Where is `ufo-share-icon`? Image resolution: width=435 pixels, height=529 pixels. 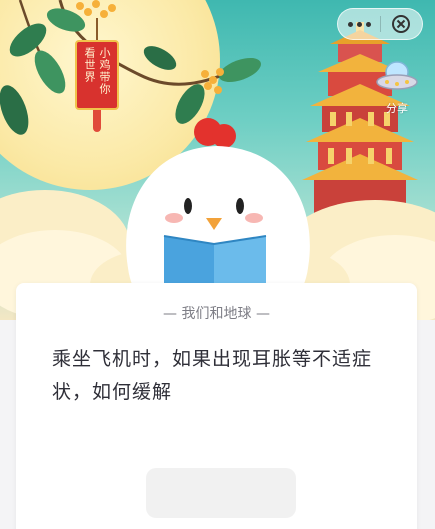 ufo-share-icon is located at coordinates (397, 75).